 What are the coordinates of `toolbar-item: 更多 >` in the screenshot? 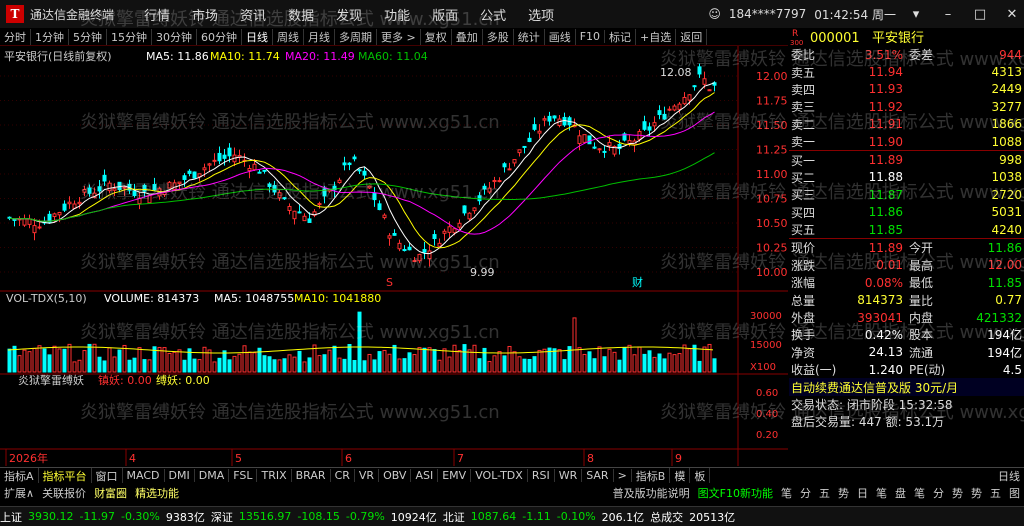 It's located at (399, 36).